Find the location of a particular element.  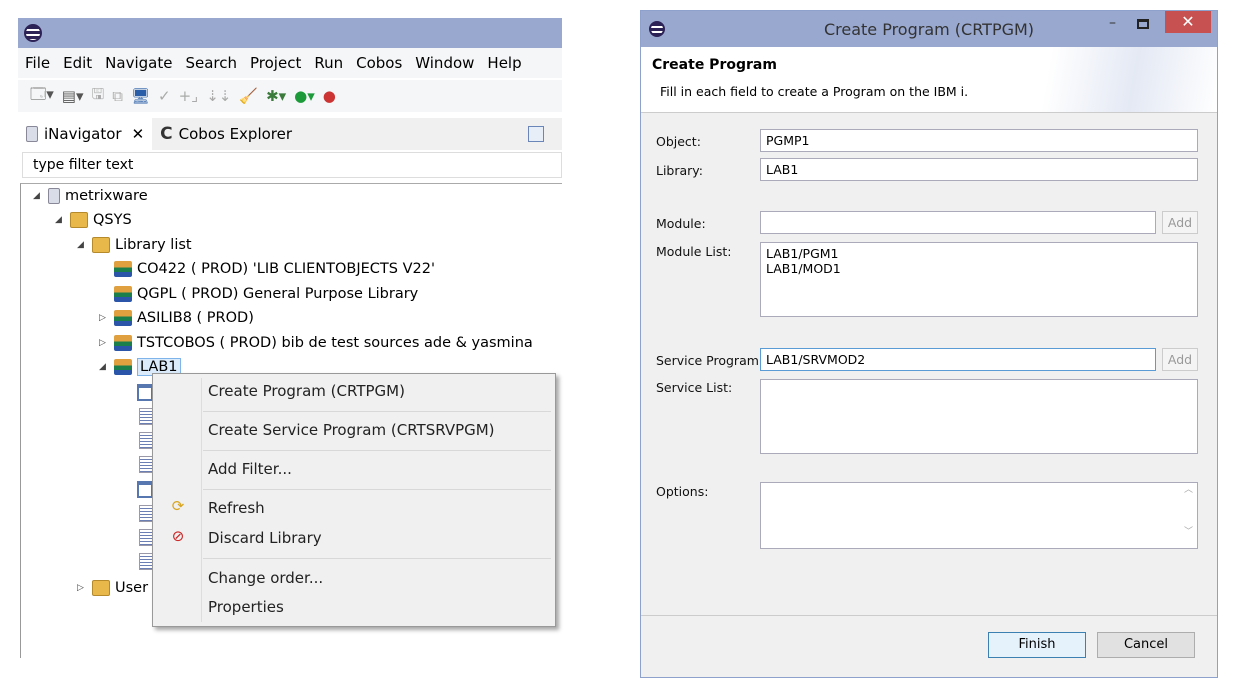

module-list: LAB1/PGM1 LAB1/MOD1 is located at coordinates (979, 279).